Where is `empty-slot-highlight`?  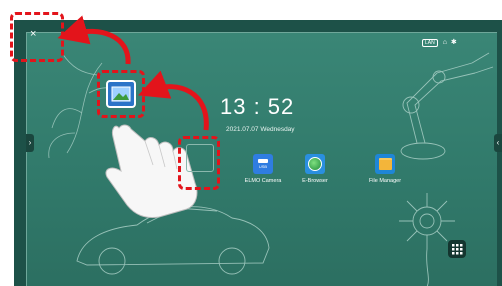 empty-slot-highlight is located at coordinates (199, 163).